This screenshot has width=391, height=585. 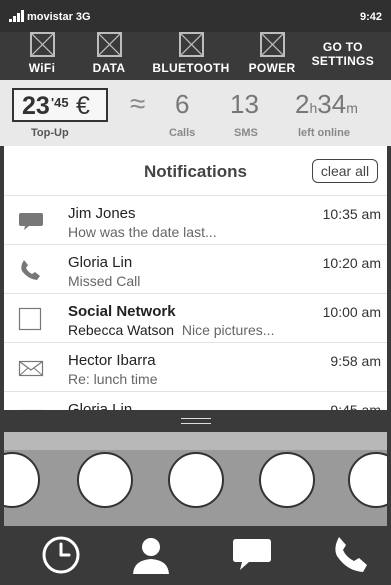 I want to click on notifications-header: Notifications clear all, so click(x=195, y=171).